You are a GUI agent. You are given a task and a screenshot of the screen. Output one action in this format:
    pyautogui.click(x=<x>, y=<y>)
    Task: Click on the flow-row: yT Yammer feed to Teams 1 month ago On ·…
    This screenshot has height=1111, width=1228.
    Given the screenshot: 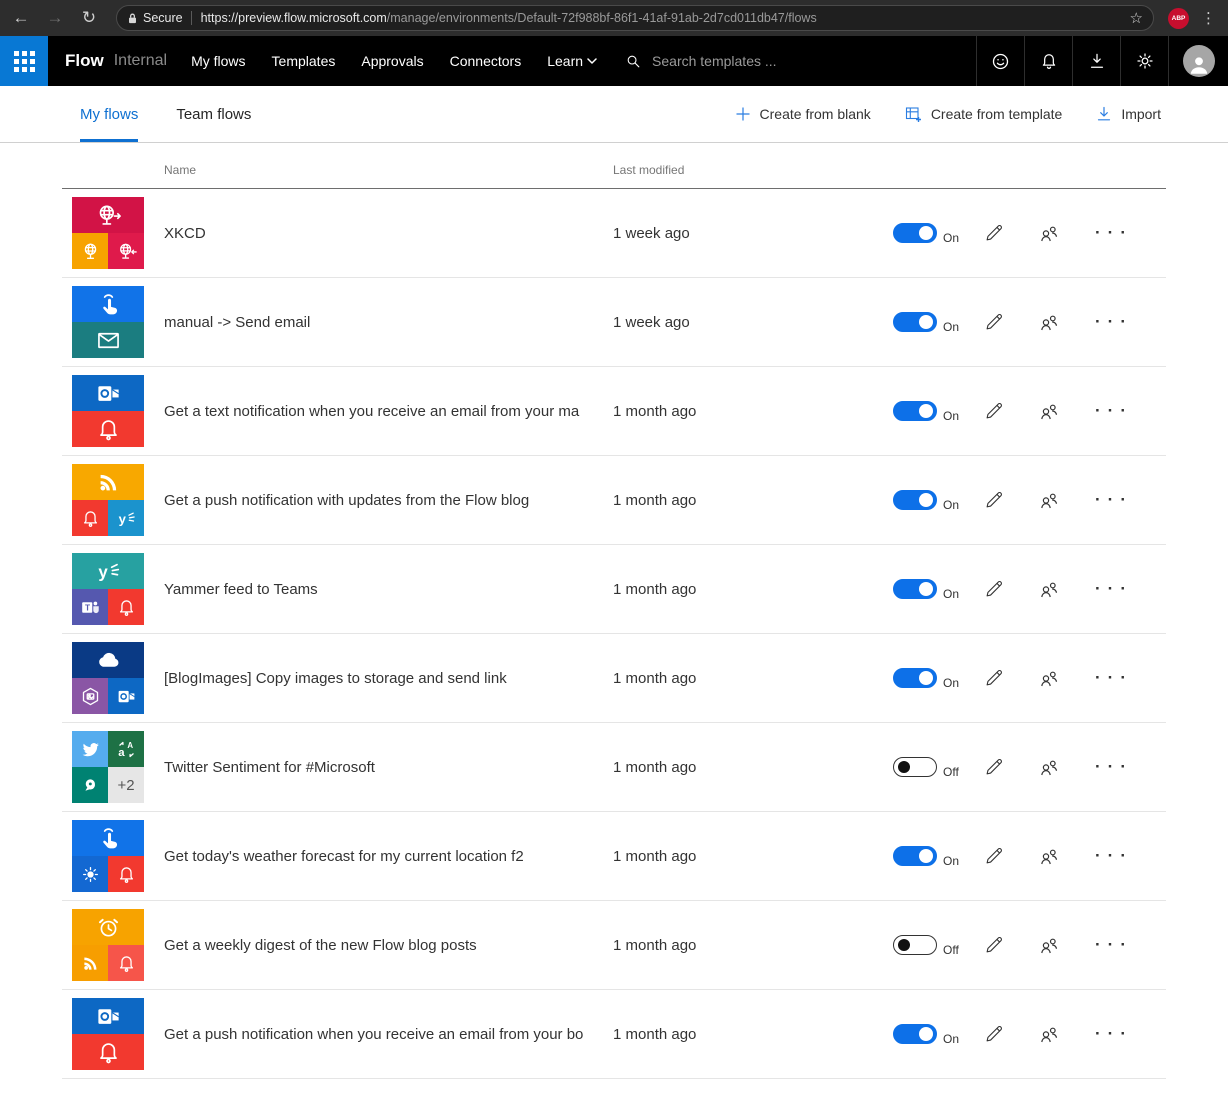 What is the action you would take?
    pyautogui.click(x=614, y=589)
    